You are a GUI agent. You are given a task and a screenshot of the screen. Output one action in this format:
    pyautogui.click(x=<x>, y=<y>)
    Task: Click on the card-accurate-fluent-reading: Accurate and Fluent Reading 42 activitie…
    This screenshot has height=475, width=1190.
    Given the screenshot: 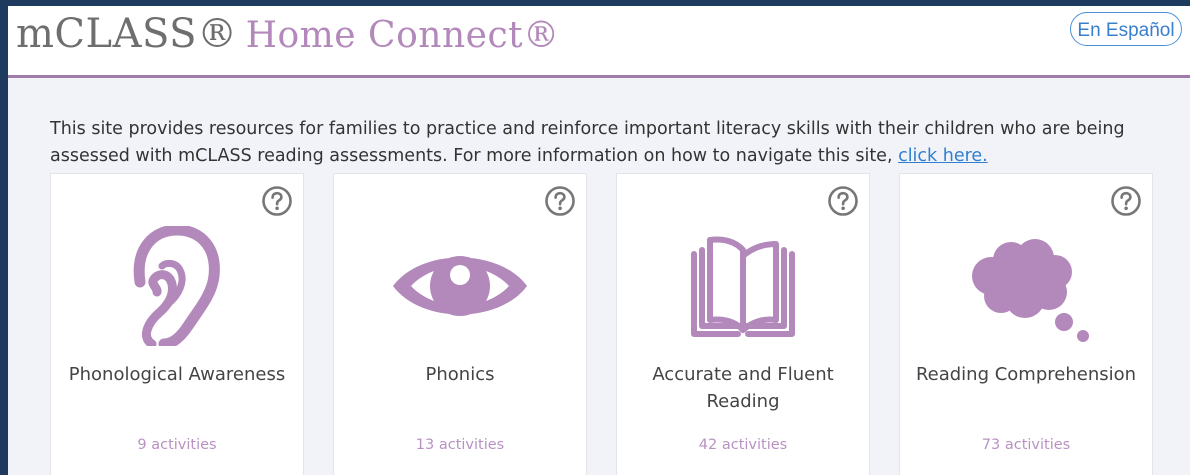 What is the action you would take?
    pyautogui.click(x=743, y=324)
    